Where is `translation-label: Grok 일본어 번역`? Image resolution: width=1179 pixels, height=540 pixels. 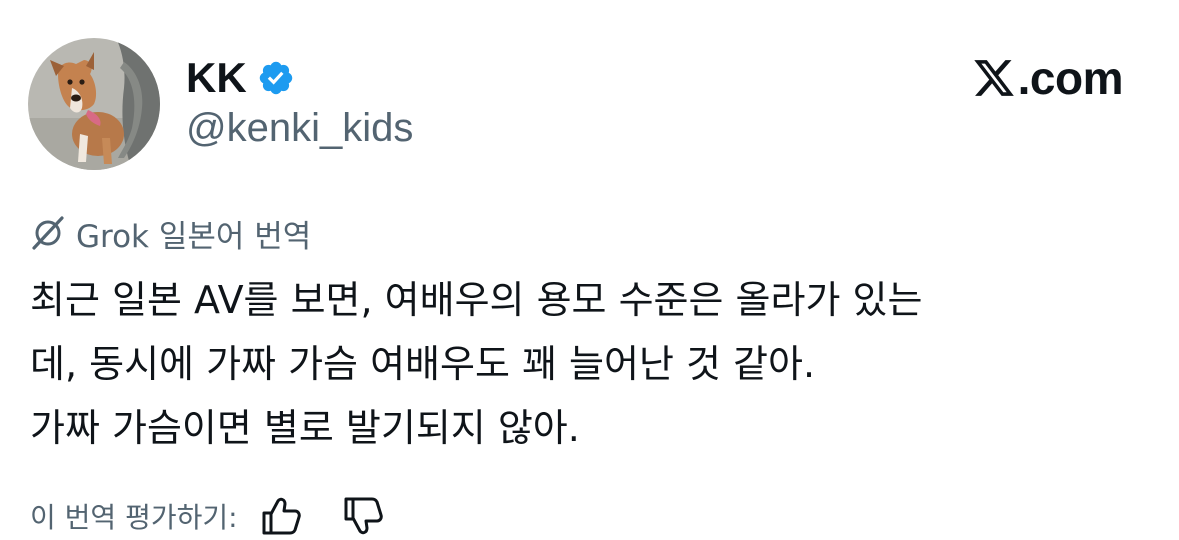 translation-label: Grok 일본어 번역 is located at coordinates (194, 236).